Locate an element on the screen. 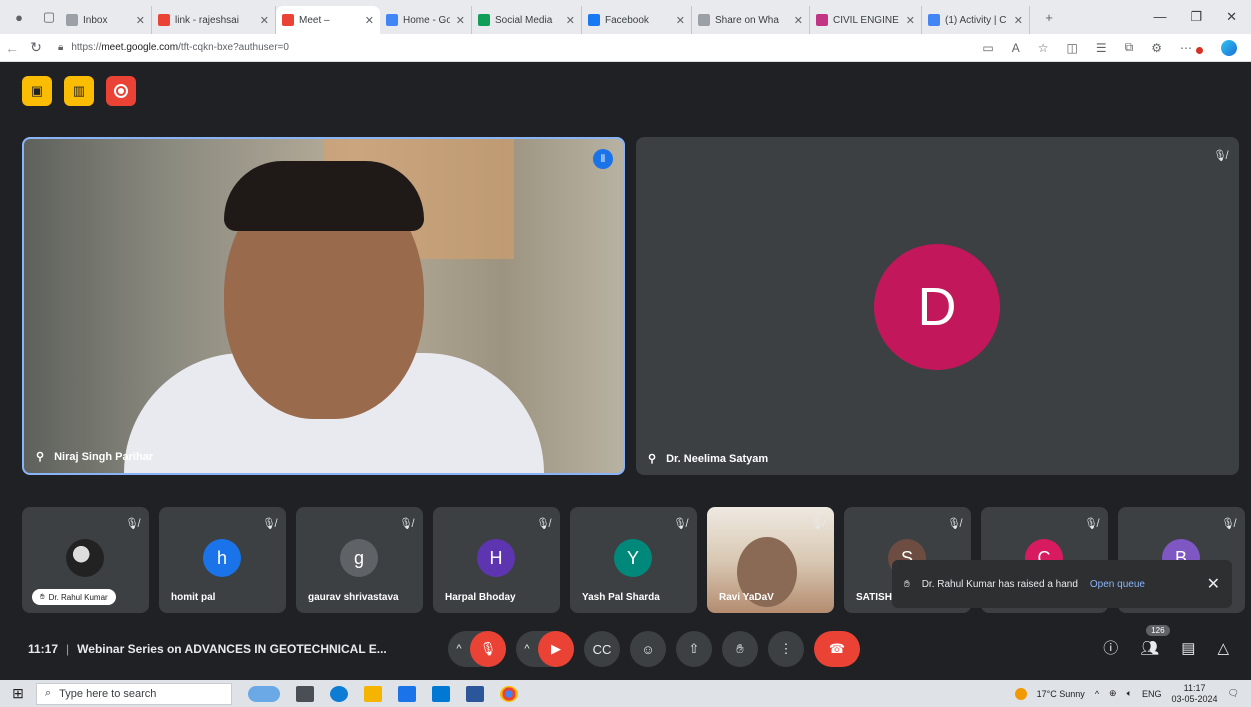  browser-tab: Inbox ✕ is located at coordinates (106, 20).